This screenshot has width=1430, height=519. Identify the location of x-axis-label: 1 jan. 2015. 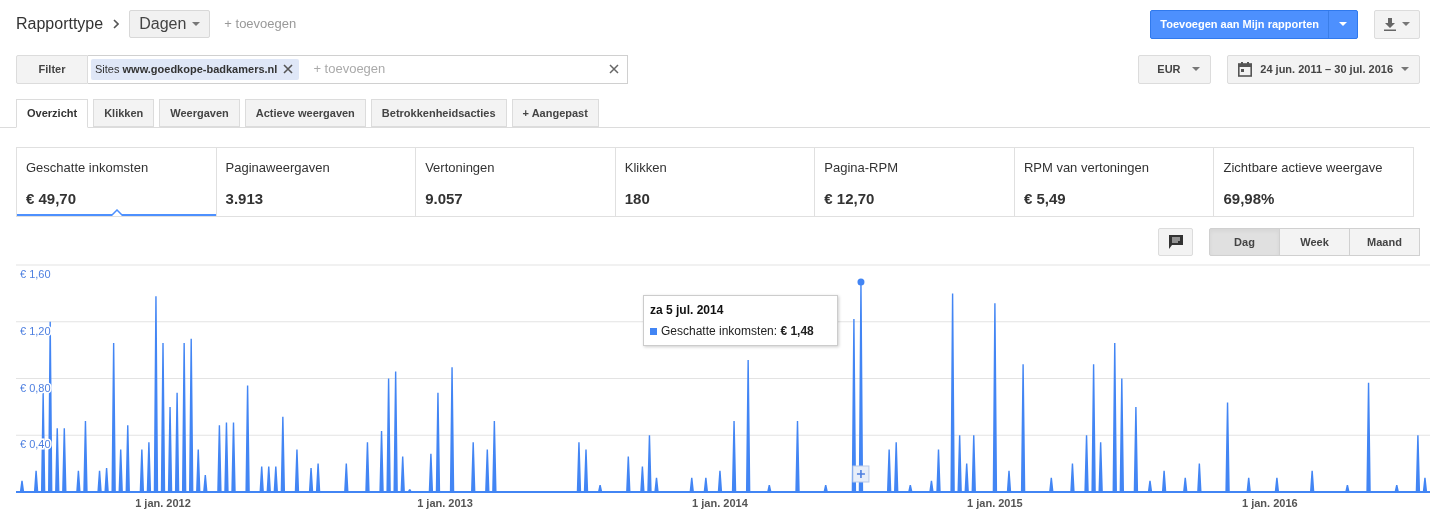
(995, 503).